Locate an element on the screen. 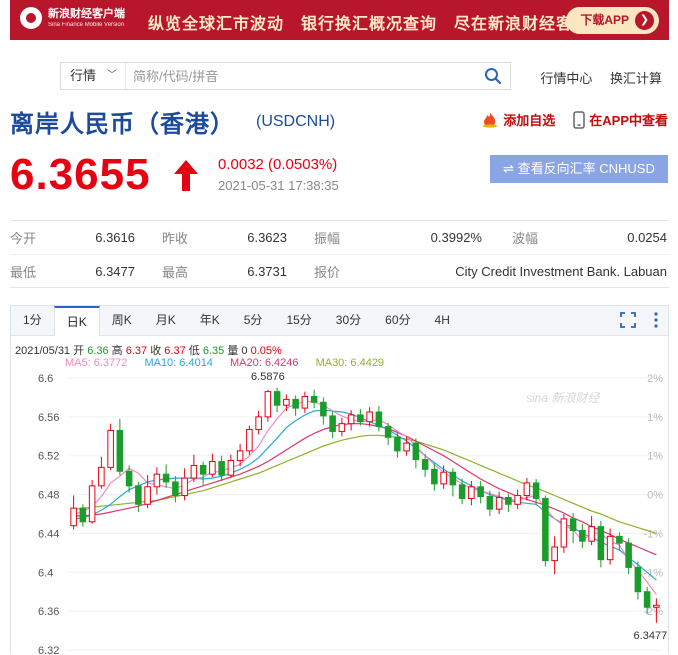 This screenshot has height=655, width=678. market-center-link: 行情中心 is located at coordinates (566, 78).